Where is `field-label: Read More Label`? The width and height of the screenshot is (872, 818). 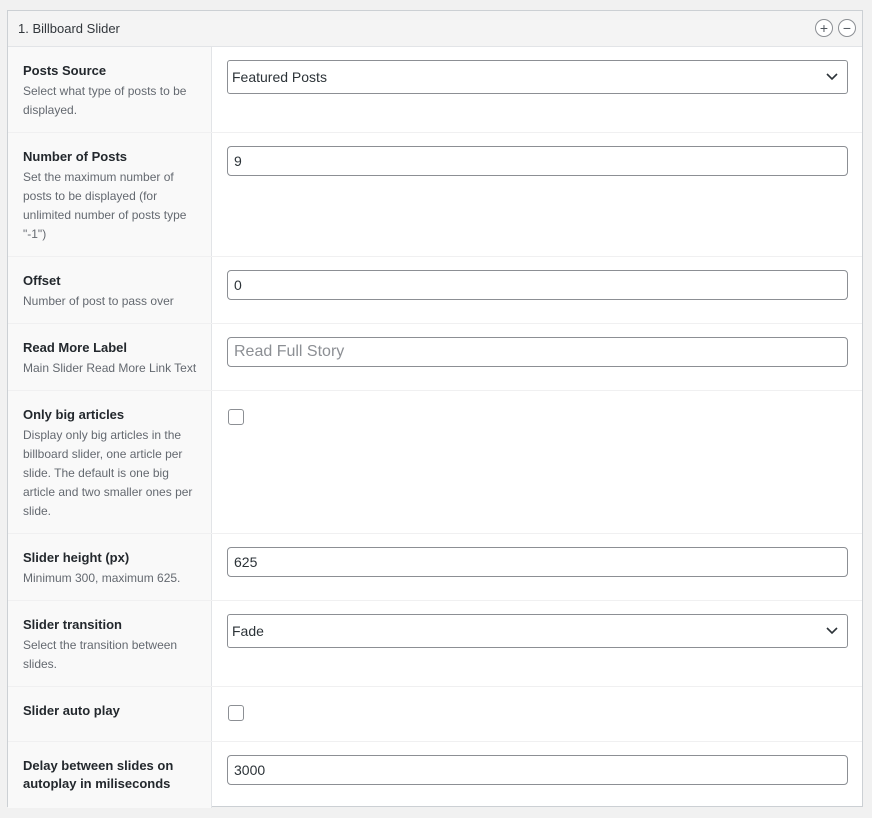 field-label: Read More Label is located at coordinates (75, 347).